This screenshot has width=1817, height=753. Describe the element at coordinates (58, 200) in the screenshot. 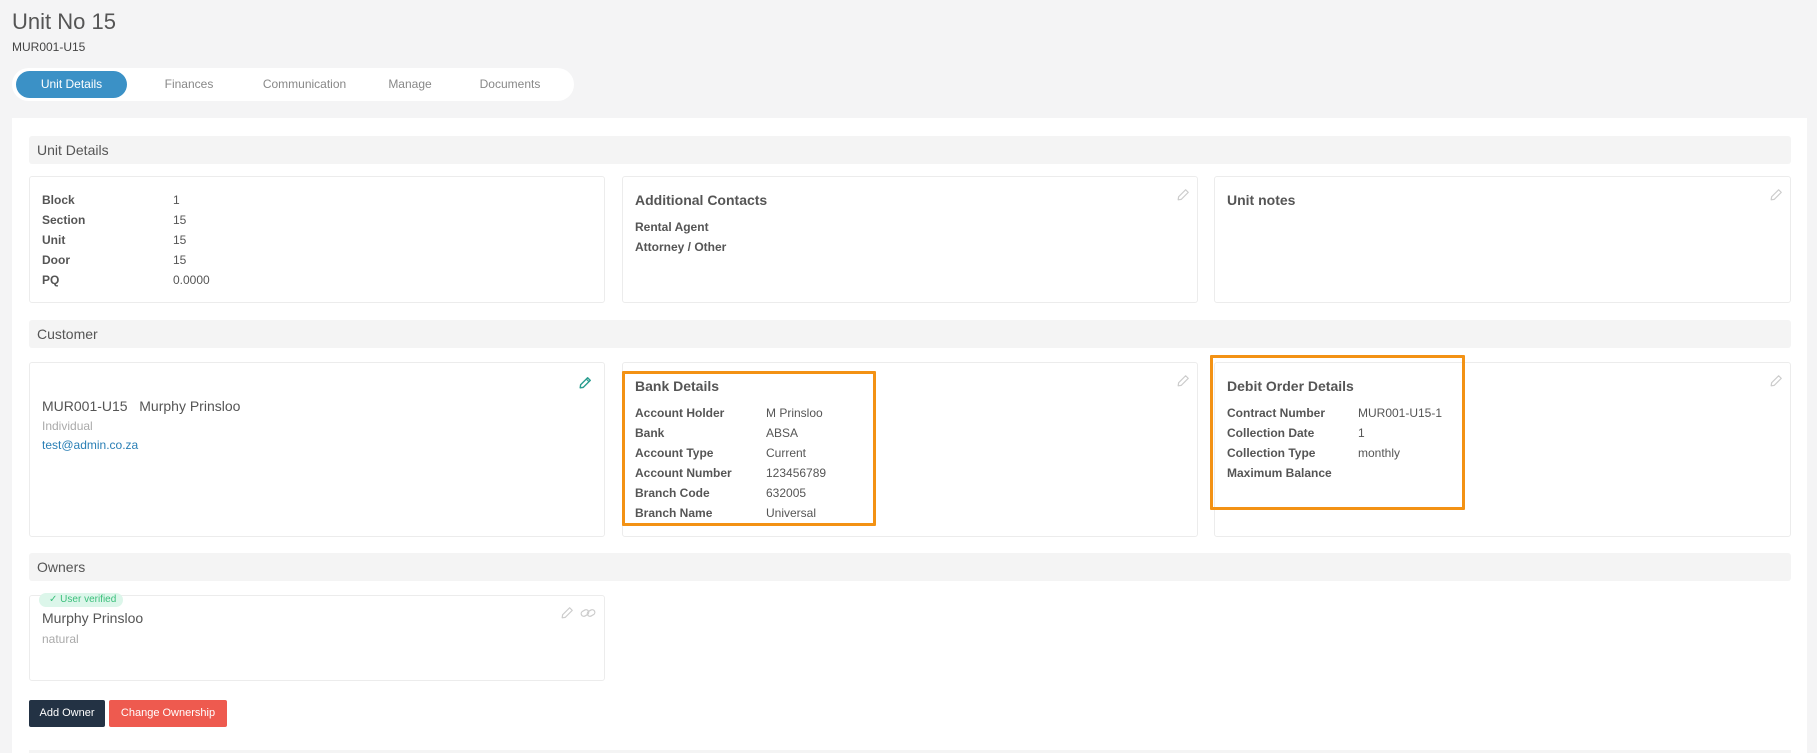

I see `block-label: Block` at that location.